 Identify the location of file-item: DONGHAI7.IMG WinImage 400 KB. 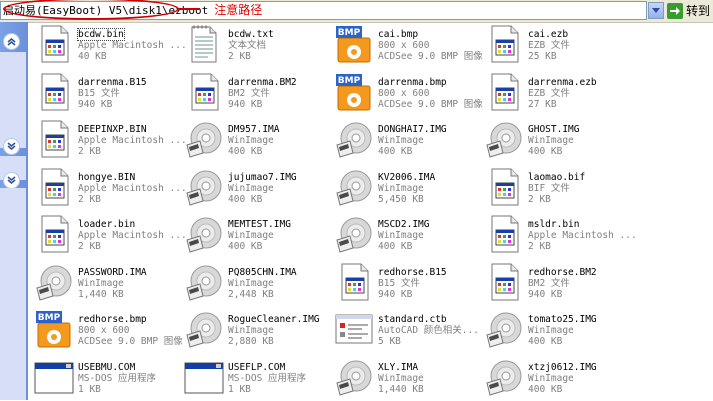
(403, 140).